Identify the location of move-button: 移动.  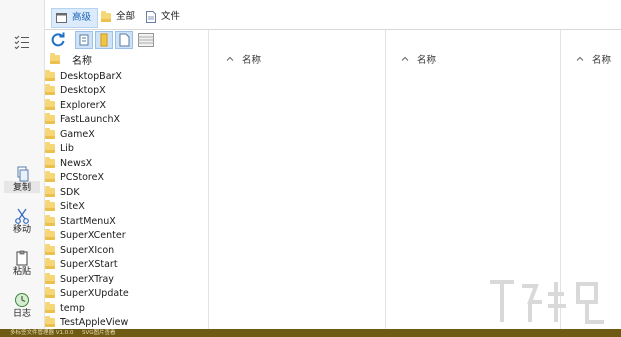
(22, 222).